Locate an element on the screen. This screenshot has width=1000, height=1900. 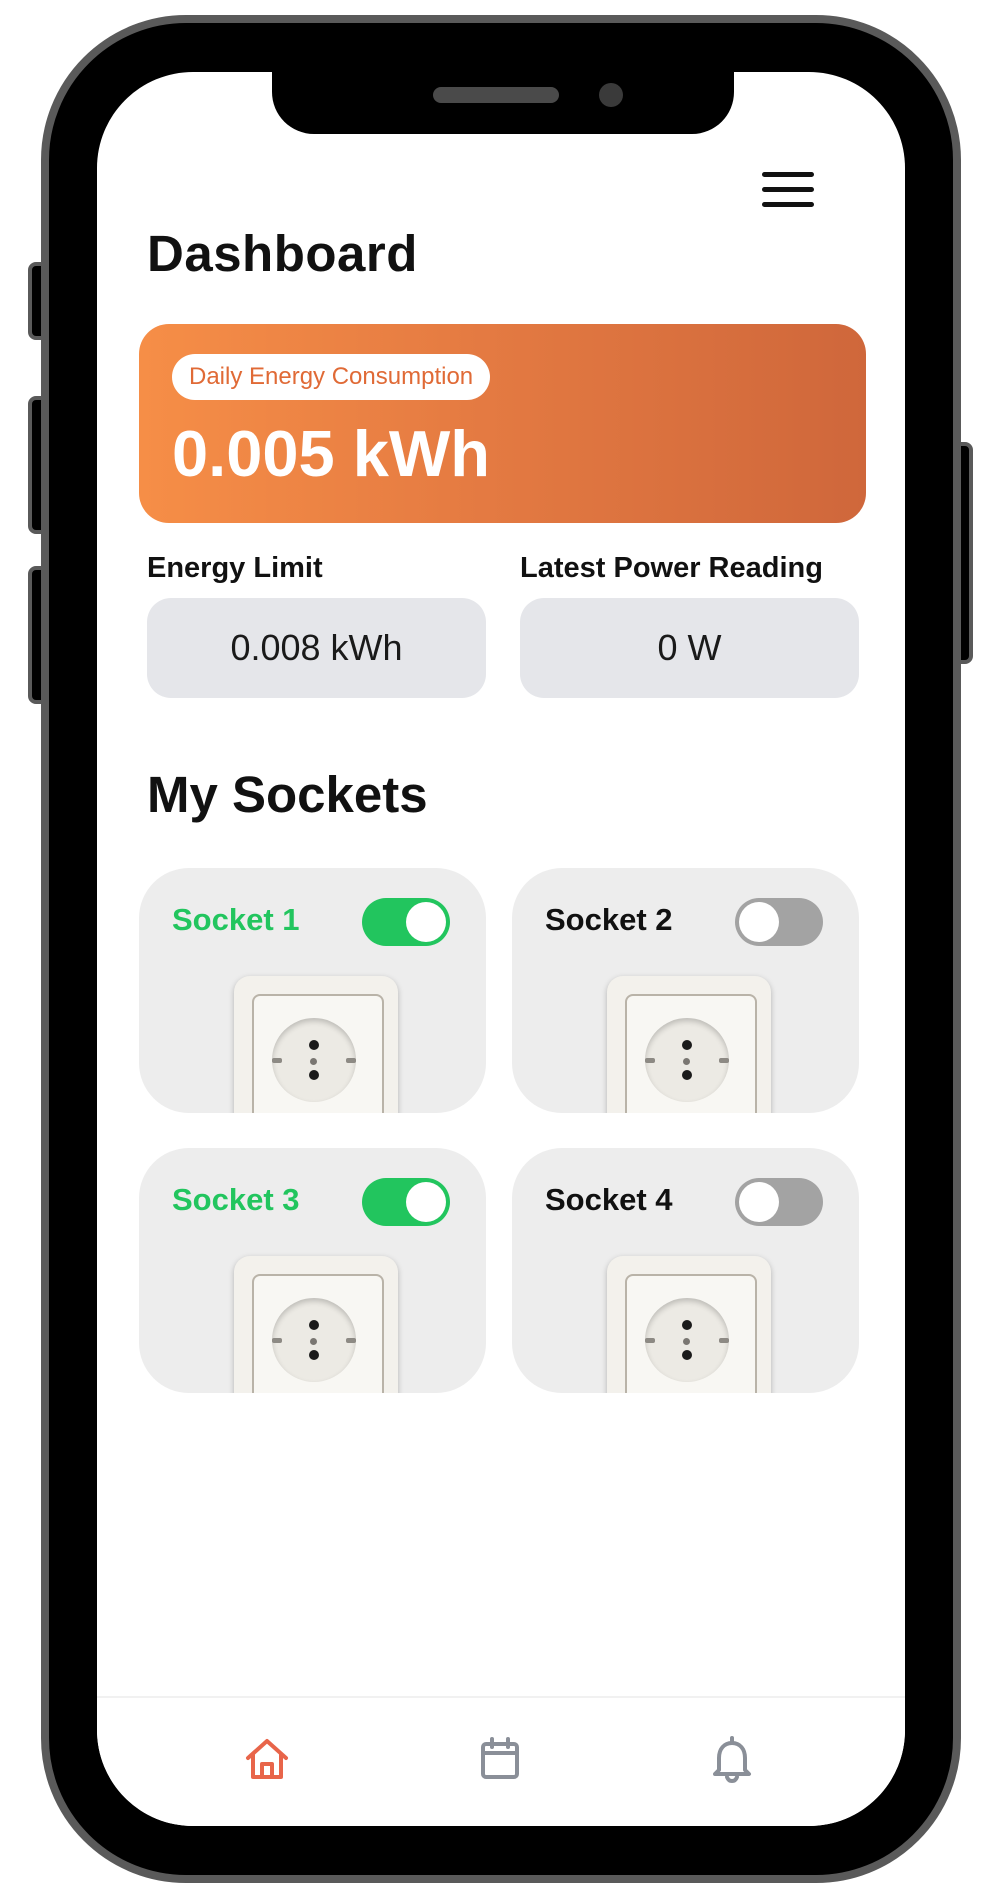
socket-card: Socket 1 is located at coordinates (312, 990).